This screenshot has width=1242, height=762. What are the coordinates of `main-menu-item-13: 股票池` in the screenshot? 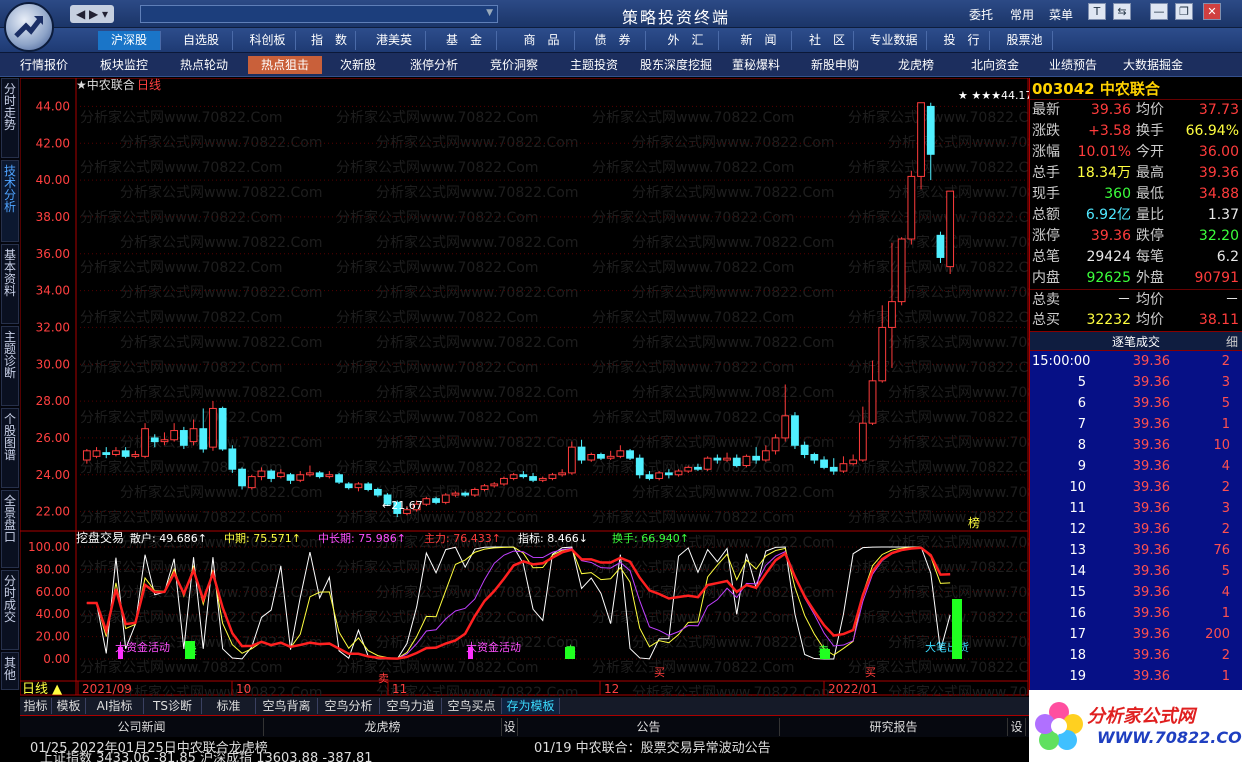 It's located at (1025, 40).